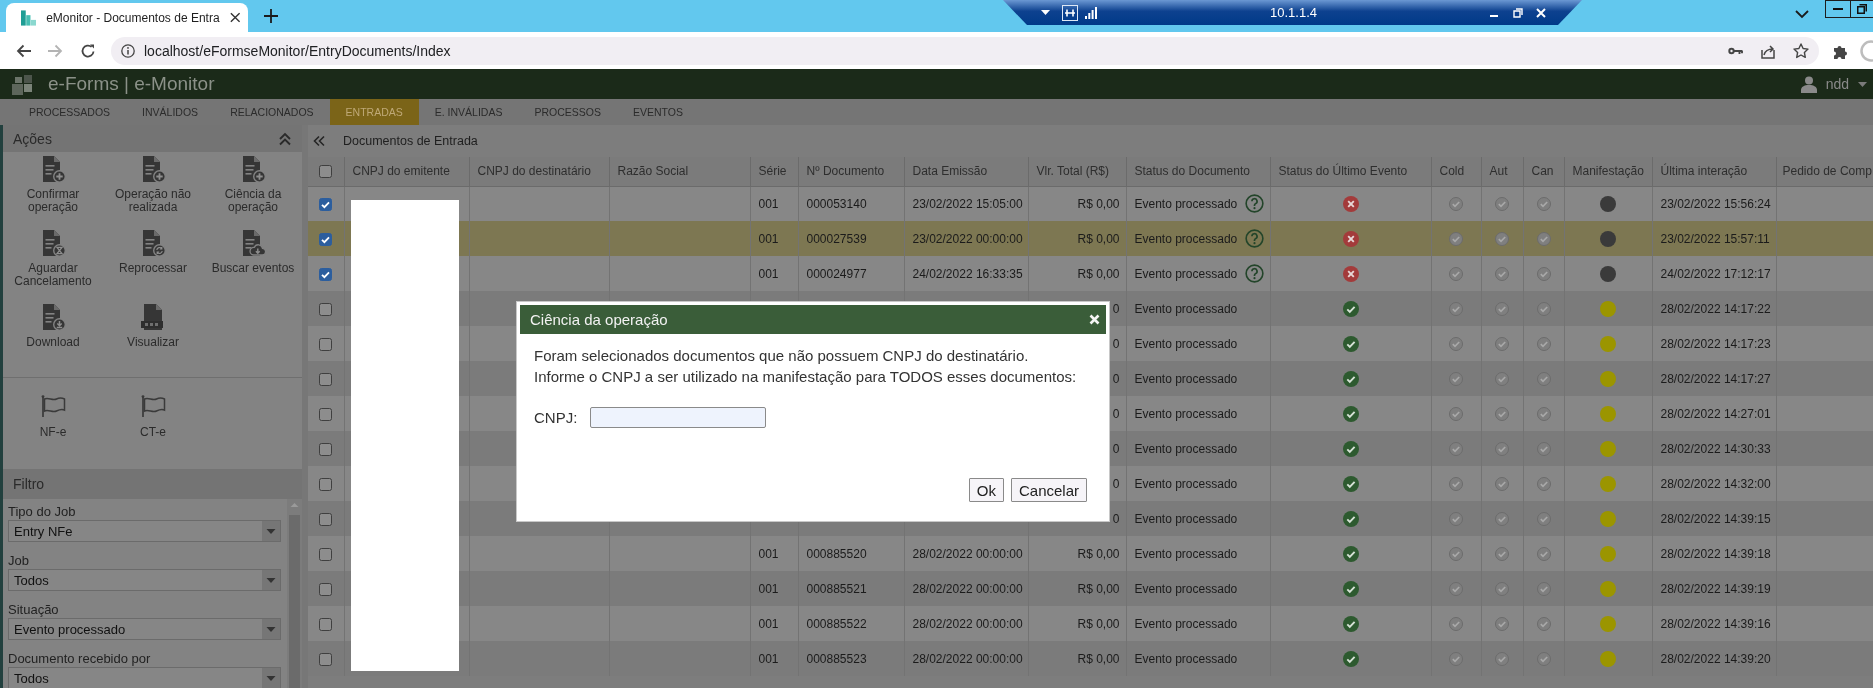  Describe the element at coordinates (1090, 588) in the screenshot. I see `table-row: 001 000885521 28/02/2022 00:00:00 R$ 0,00 Evento processado 28/02/2022 14:39:19` at that location.